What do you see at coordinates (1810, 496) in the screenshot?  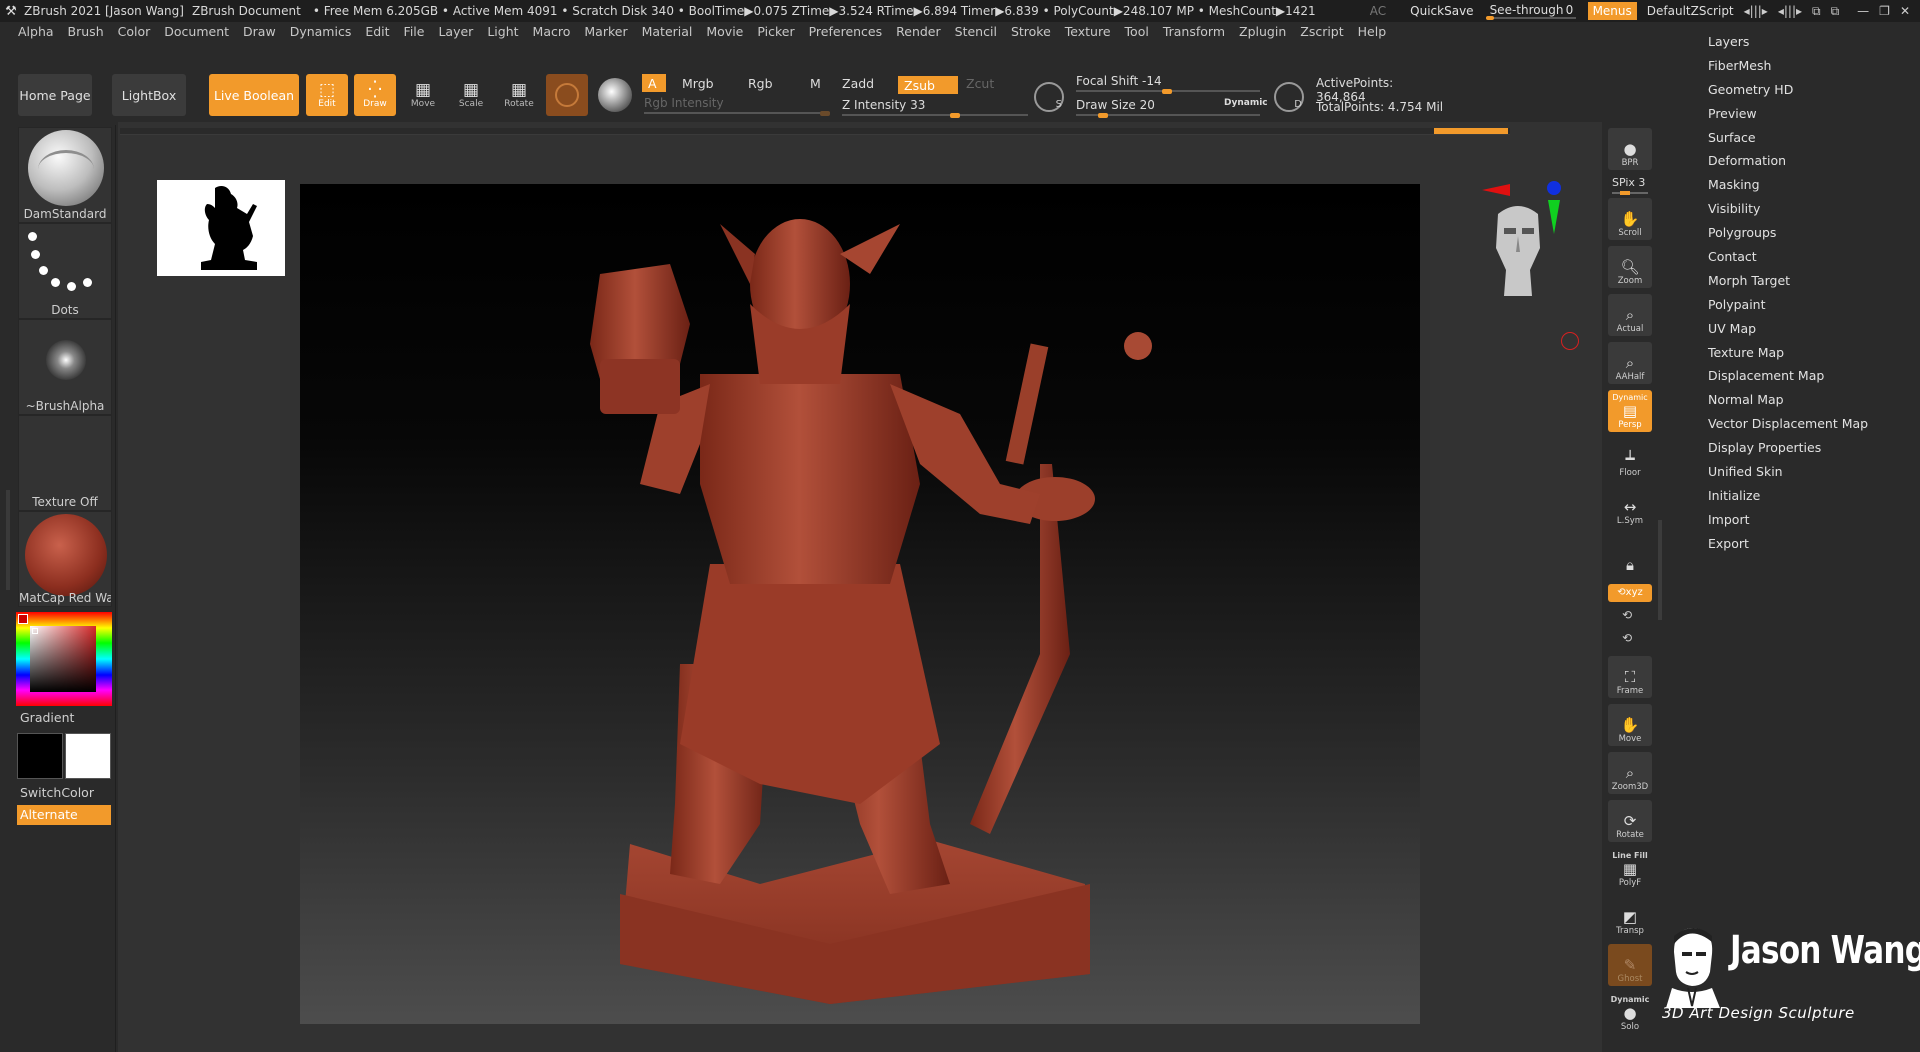 I see `palette-initialize: Initialize` at bounding box center [1810, 496].